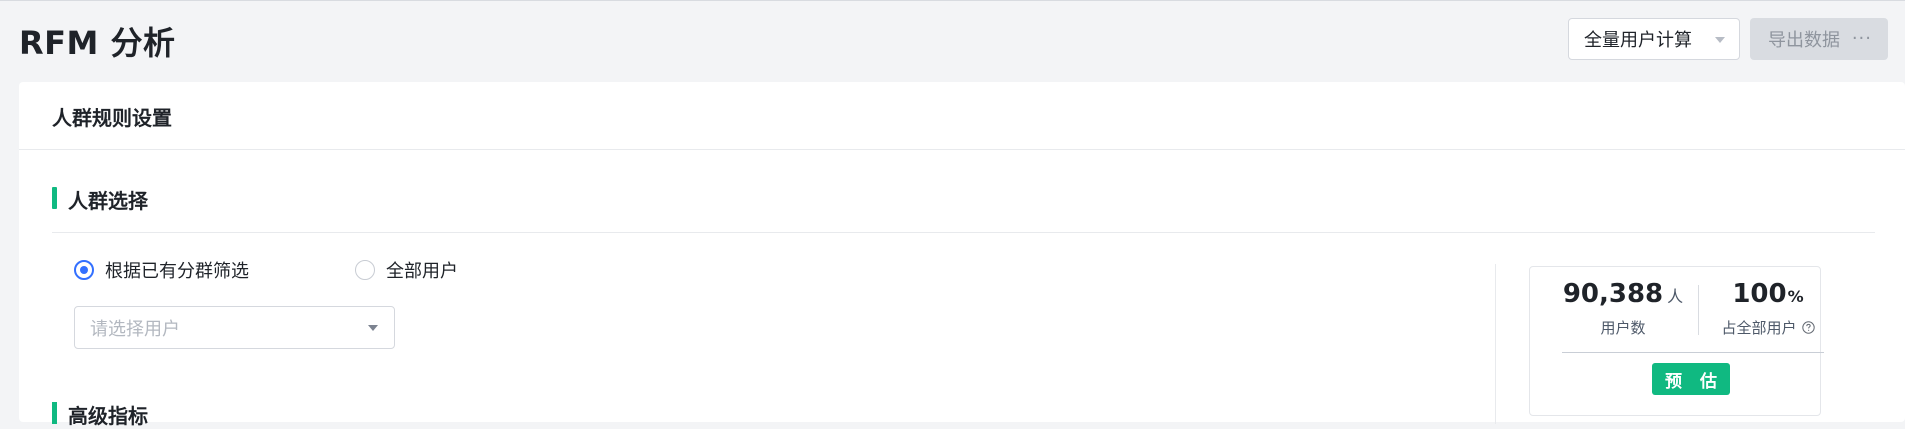  I want to click on user-ratio-value: 100, so click(1759, 294).